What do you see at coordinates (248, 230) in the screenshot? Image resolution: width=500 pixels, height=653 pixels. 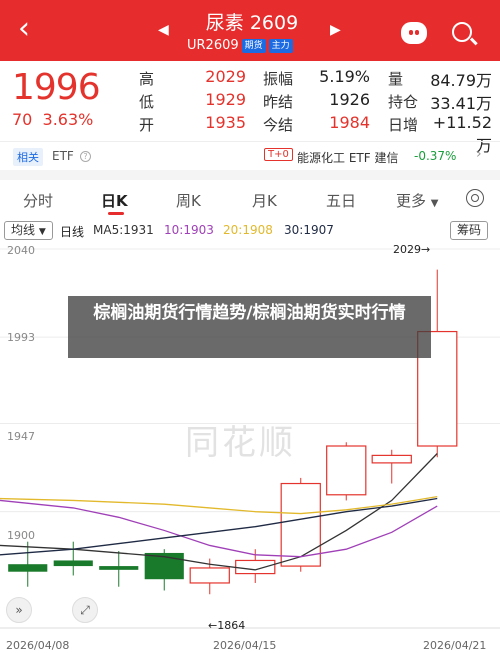 I see `ma20-value: 20:1908` at bounding box center [248, 230].